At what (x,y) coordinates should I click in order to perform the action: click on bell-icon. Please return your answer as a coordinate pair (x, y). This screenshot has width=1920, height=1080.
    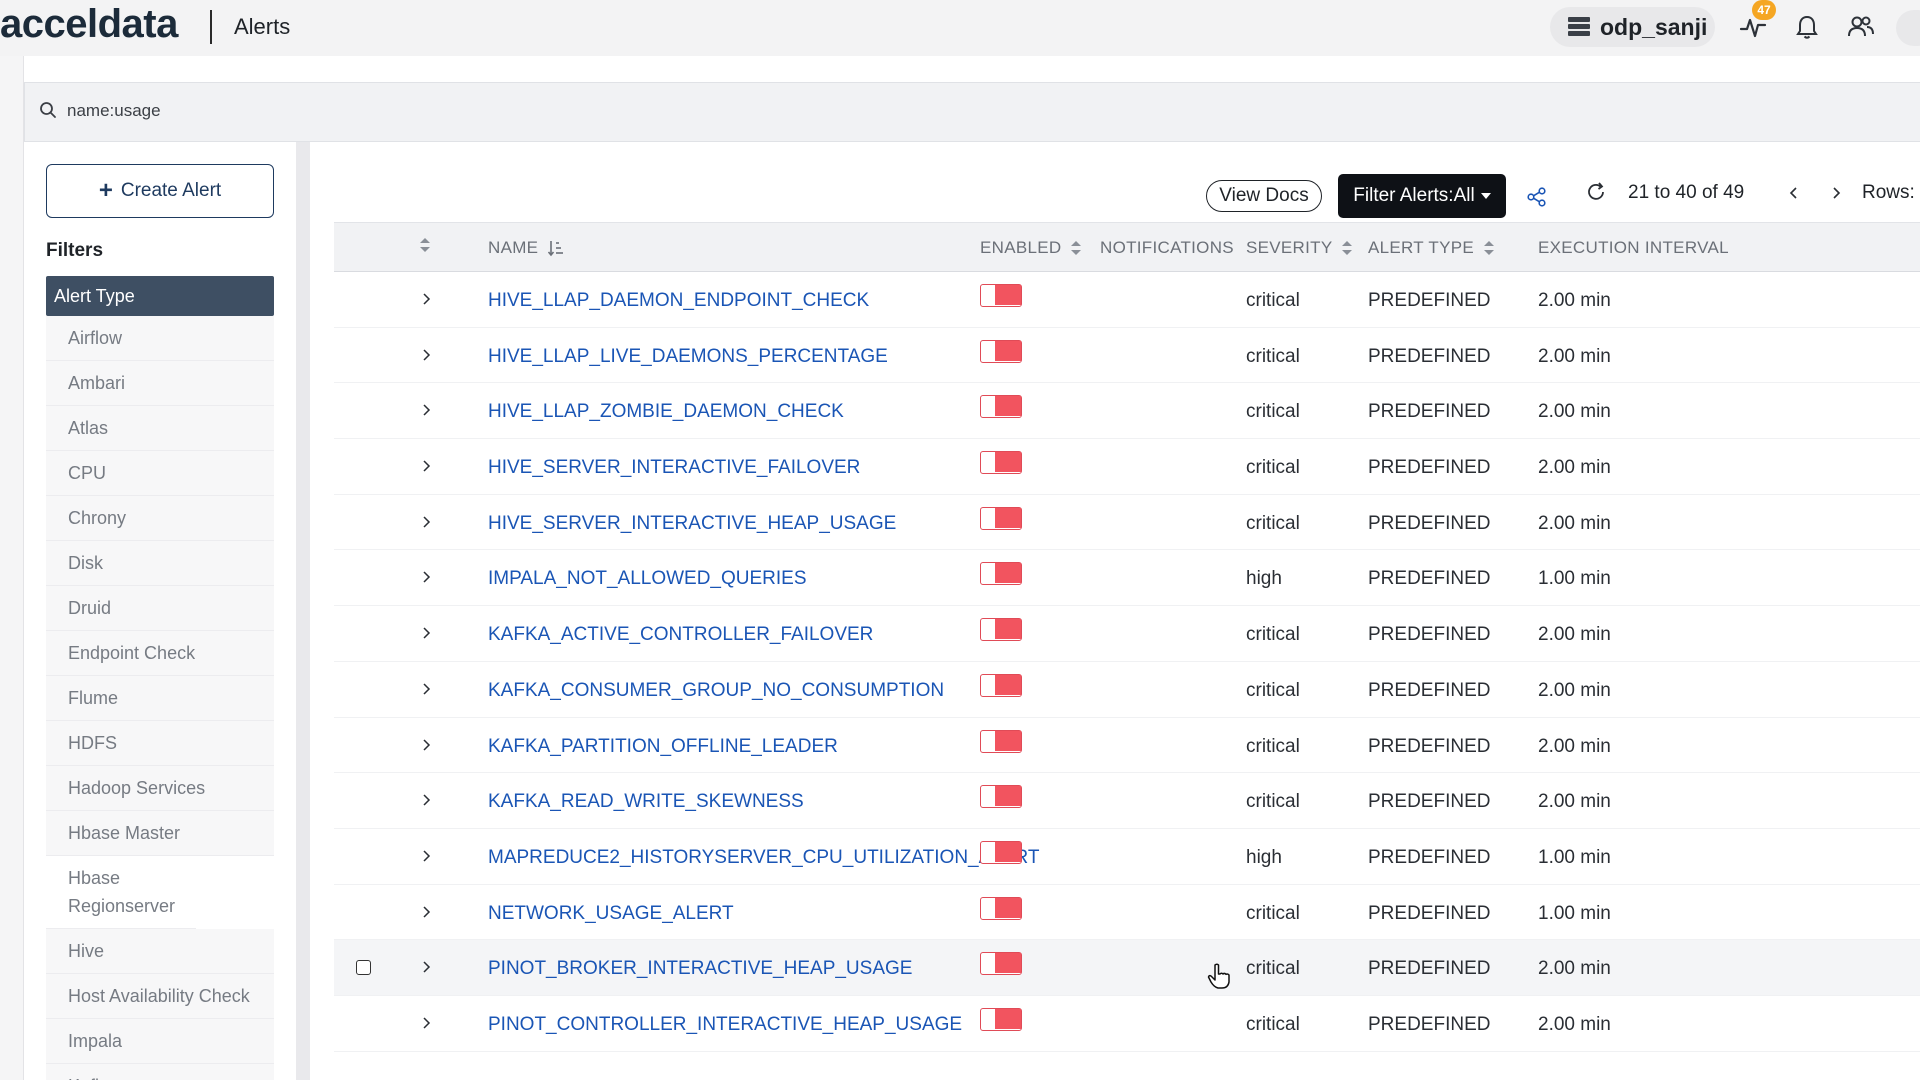
    Looking at the image, I should click on (1807, 27).